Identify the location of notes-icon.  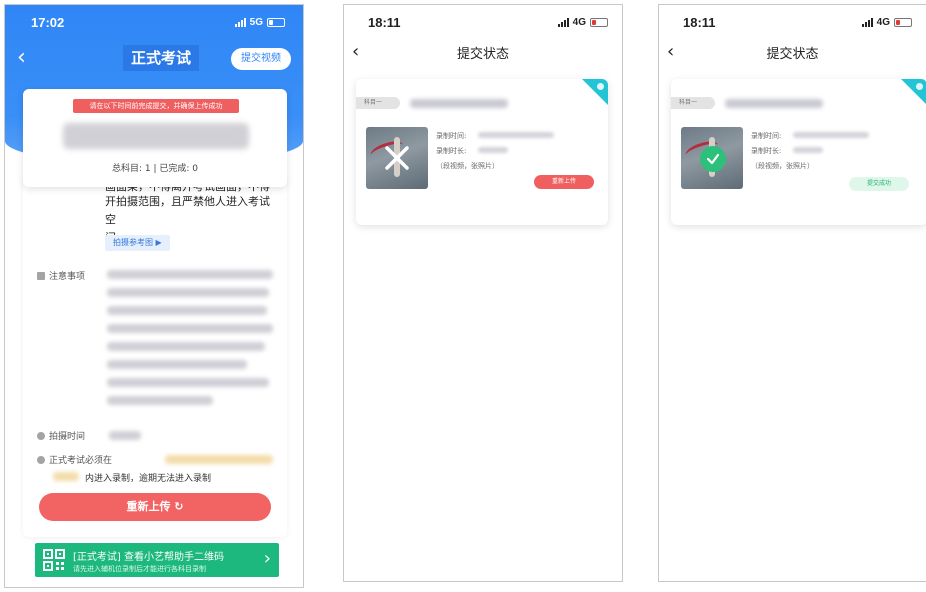
(41, 275).